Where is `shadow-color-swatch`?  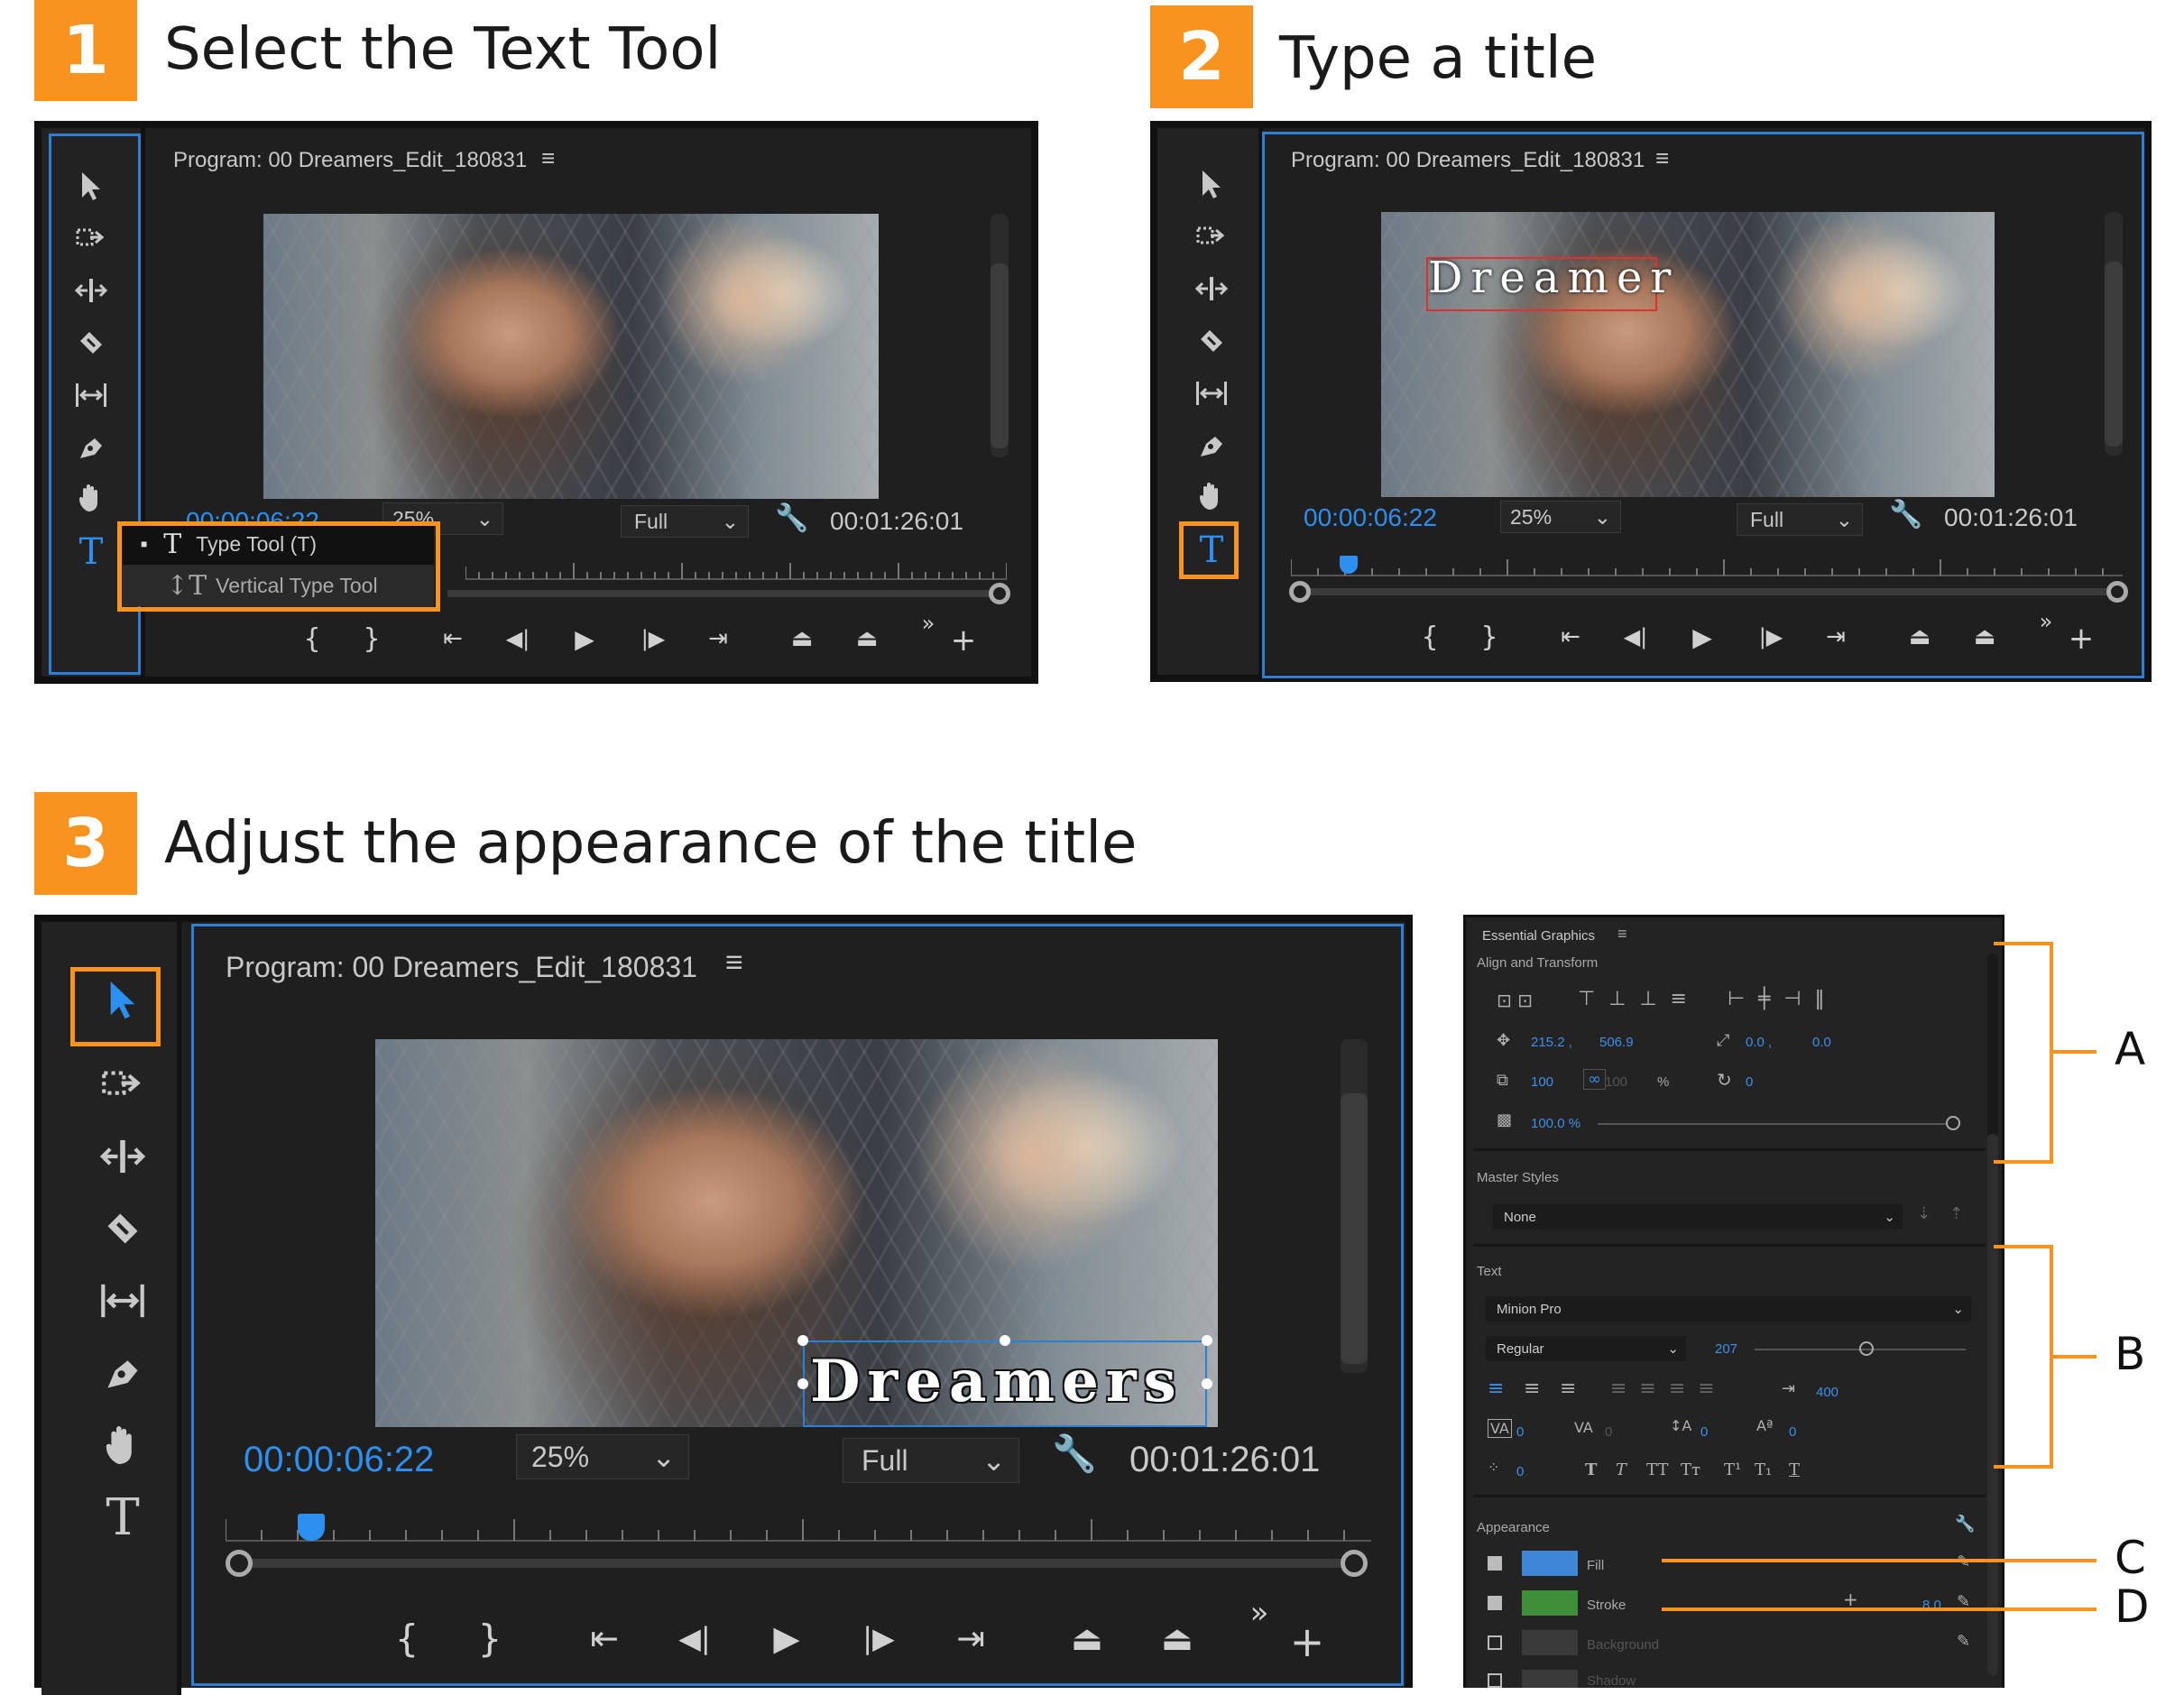 shadow-color-swatch is located at coordinates (1550, 1679).